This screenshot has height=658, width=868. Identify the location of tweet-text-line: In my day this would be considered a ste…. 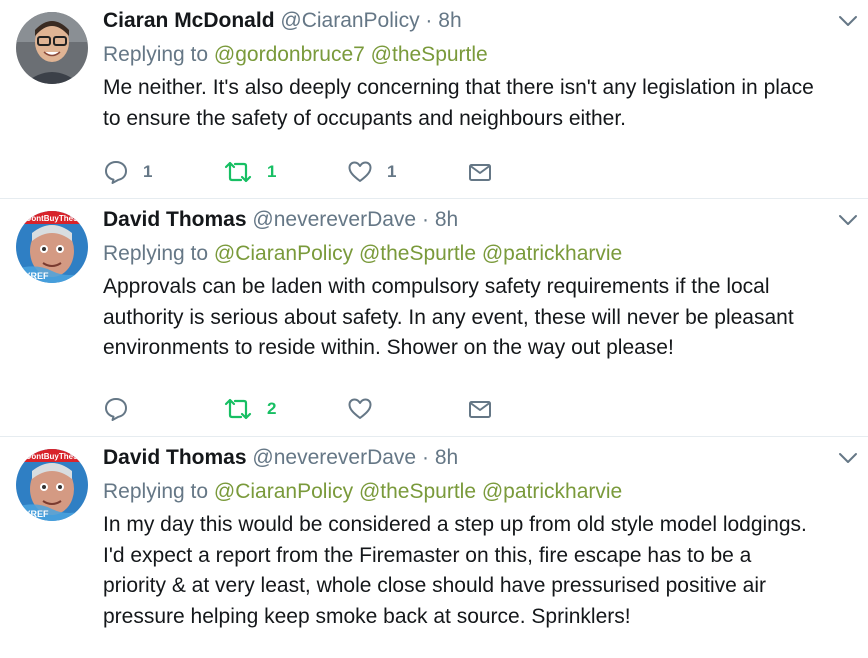
(455, 524).